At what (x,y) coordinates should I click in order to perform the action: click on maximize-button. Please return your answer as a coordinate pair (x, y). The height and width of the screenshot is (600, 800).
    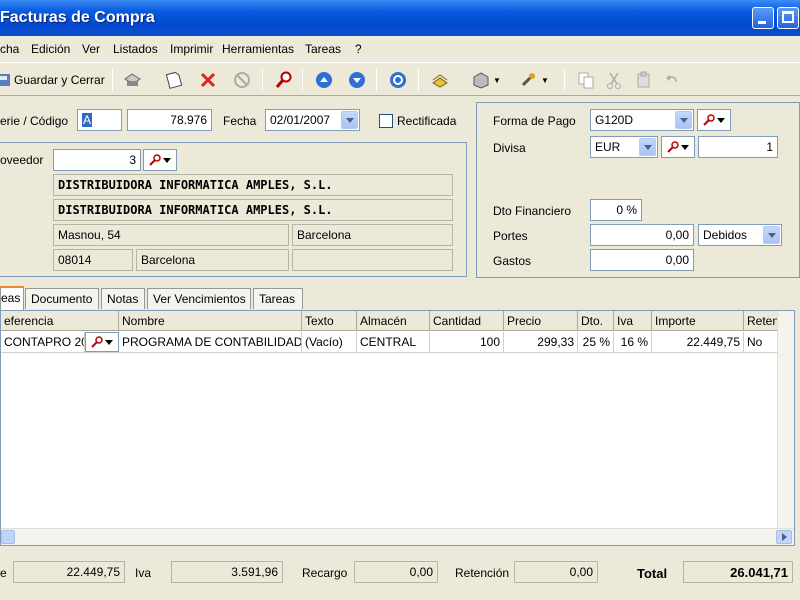
    Looking at the image, I should click on (788, 18).